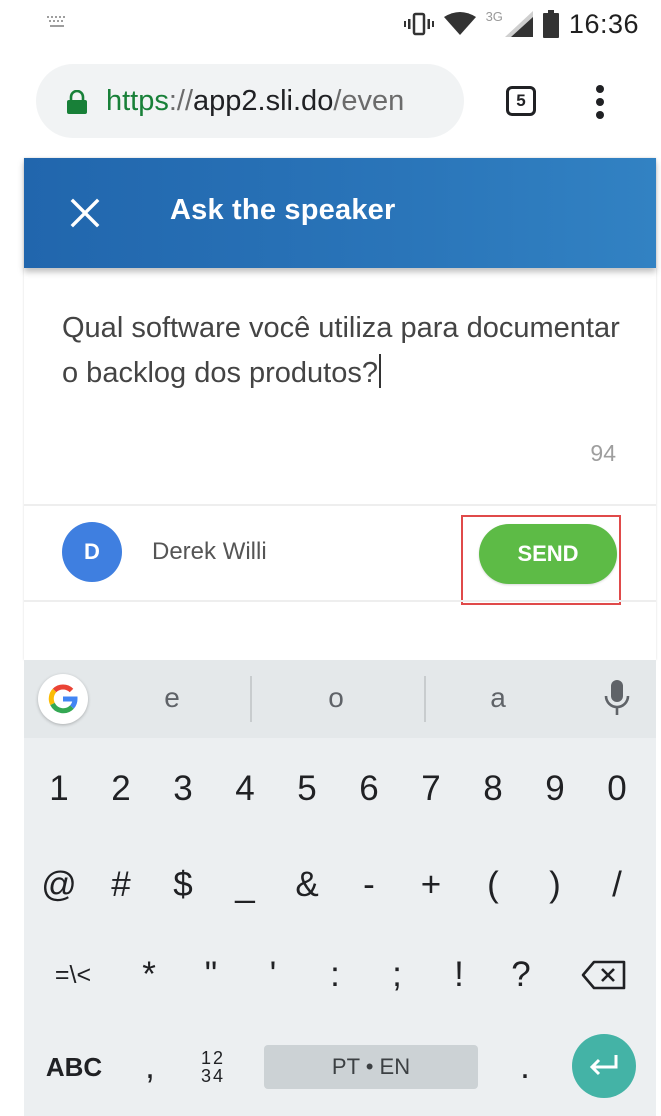  Describe the element at coordinates (59, 789) in the screenshot. I see `key-1: 1` at that location.